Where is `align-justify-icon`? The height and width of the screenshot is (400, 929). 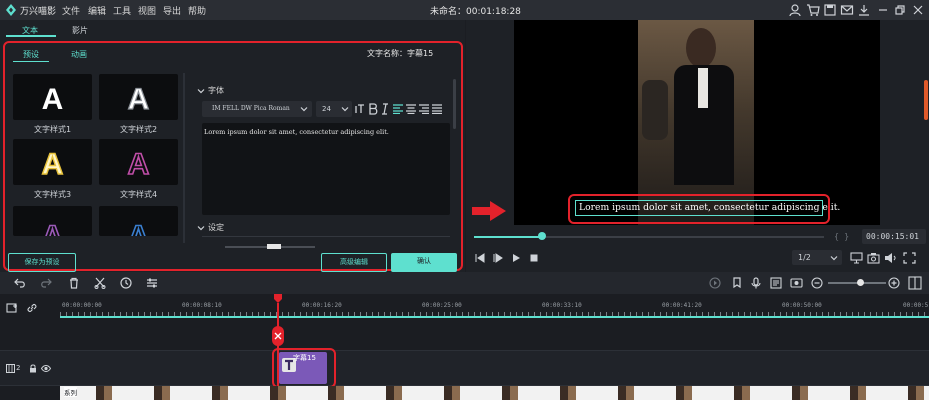 align-justify-icon is located at coordinates (437, 109).